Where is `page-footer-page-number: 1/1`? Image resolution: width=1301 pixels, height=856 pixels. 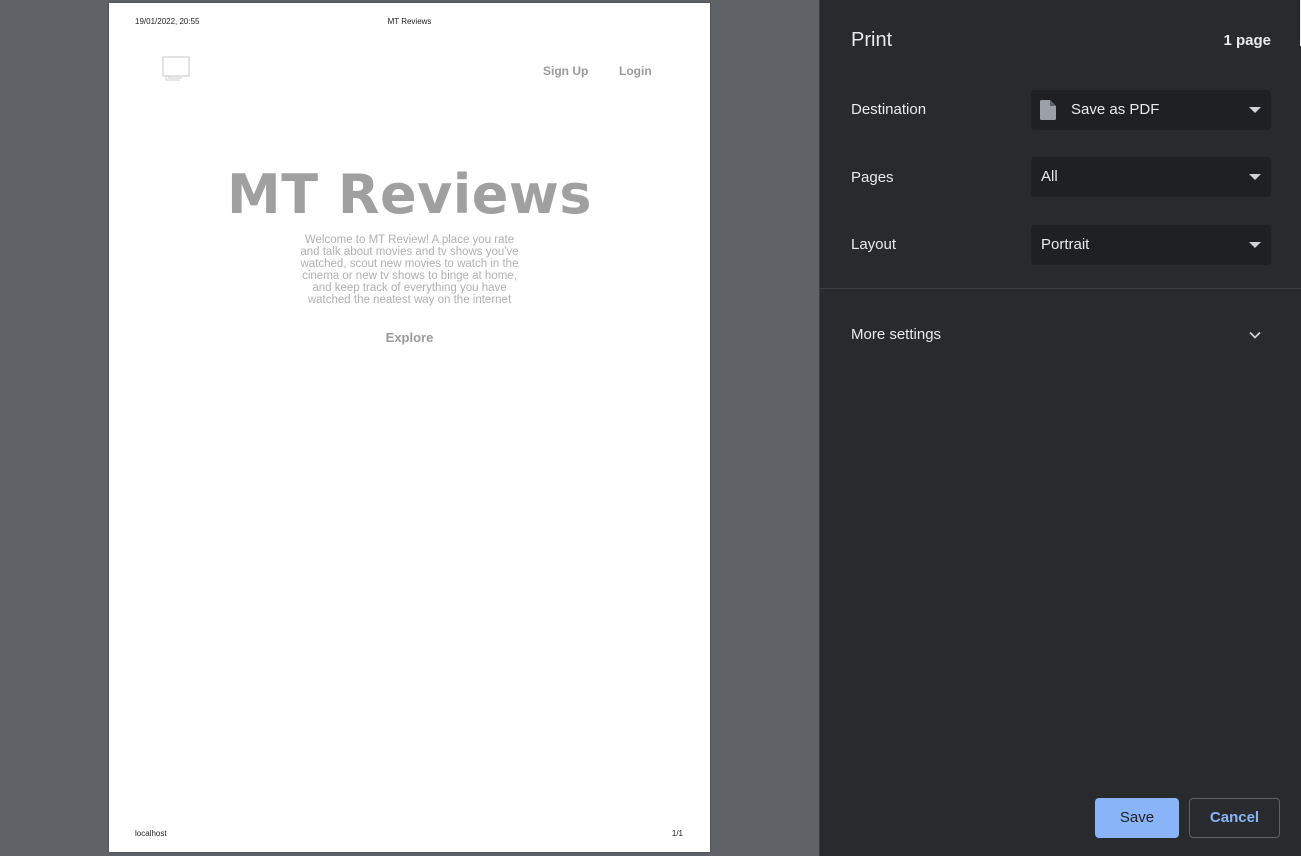 page-footer-page-number: 1/1 is located at coordinates (677, 833).